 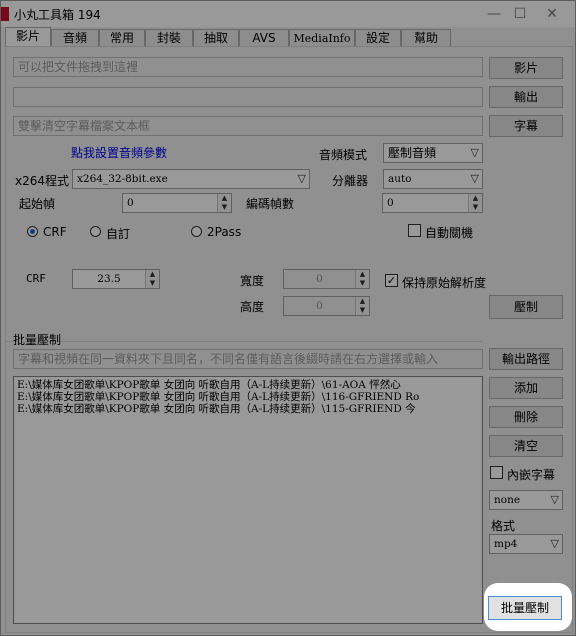 What do you see at coordinates (264, 38) in the screenshot?
I see `tab-avs: AVS` at bounding box center [264, 38].